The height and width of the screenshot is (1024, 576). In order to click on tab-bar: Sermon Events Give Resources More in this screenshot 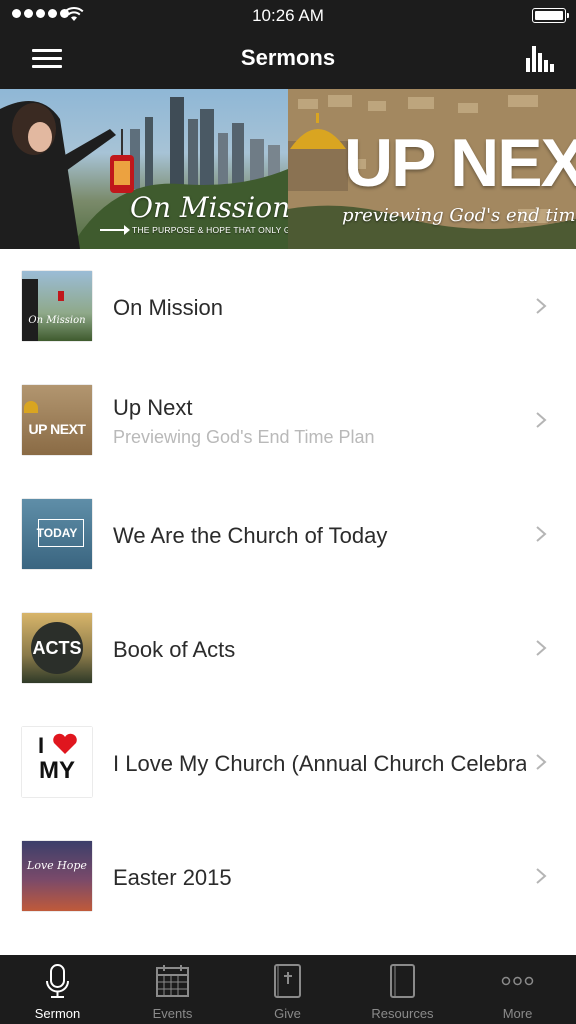, I will do `click(288, 989)`.